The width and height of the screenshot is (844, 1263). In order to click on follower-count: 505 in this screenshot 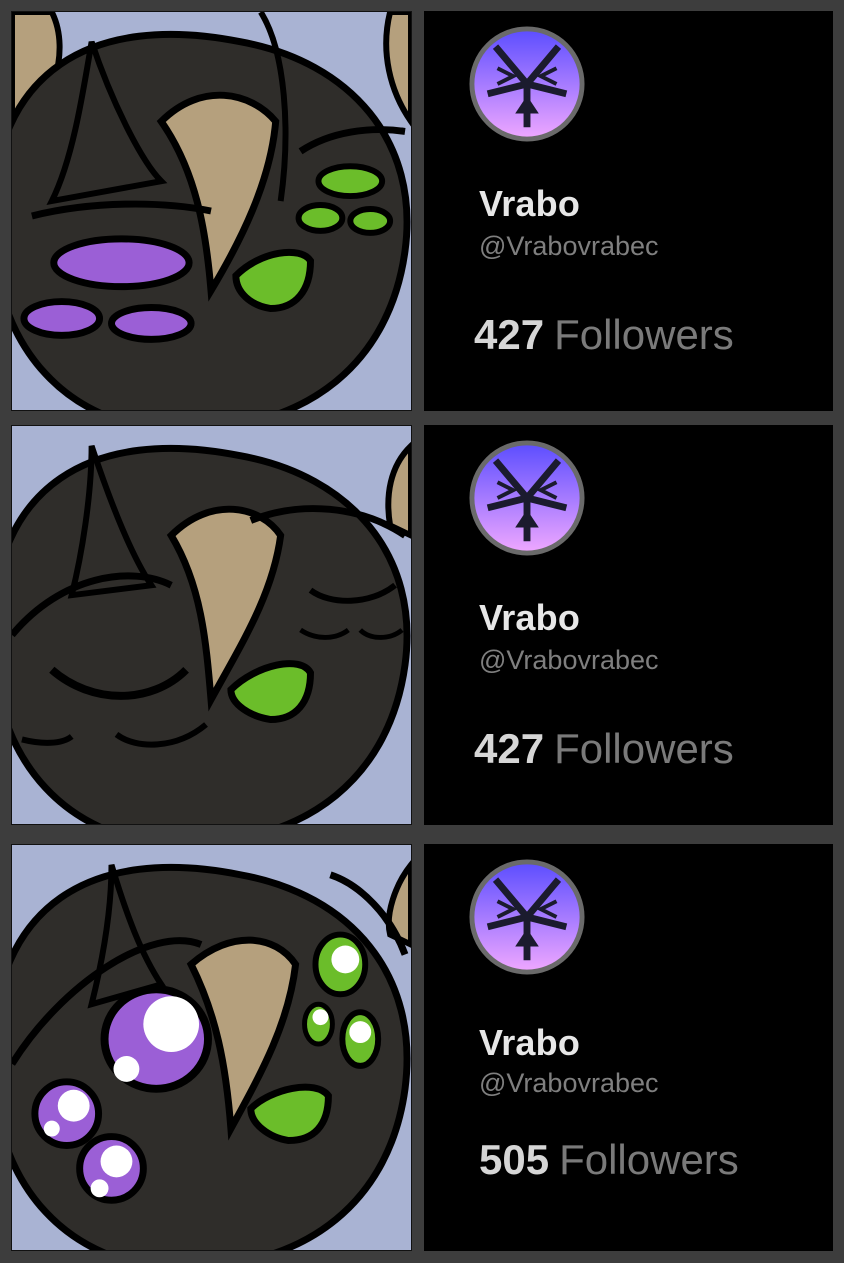, I will do `click(514, 1159)`.